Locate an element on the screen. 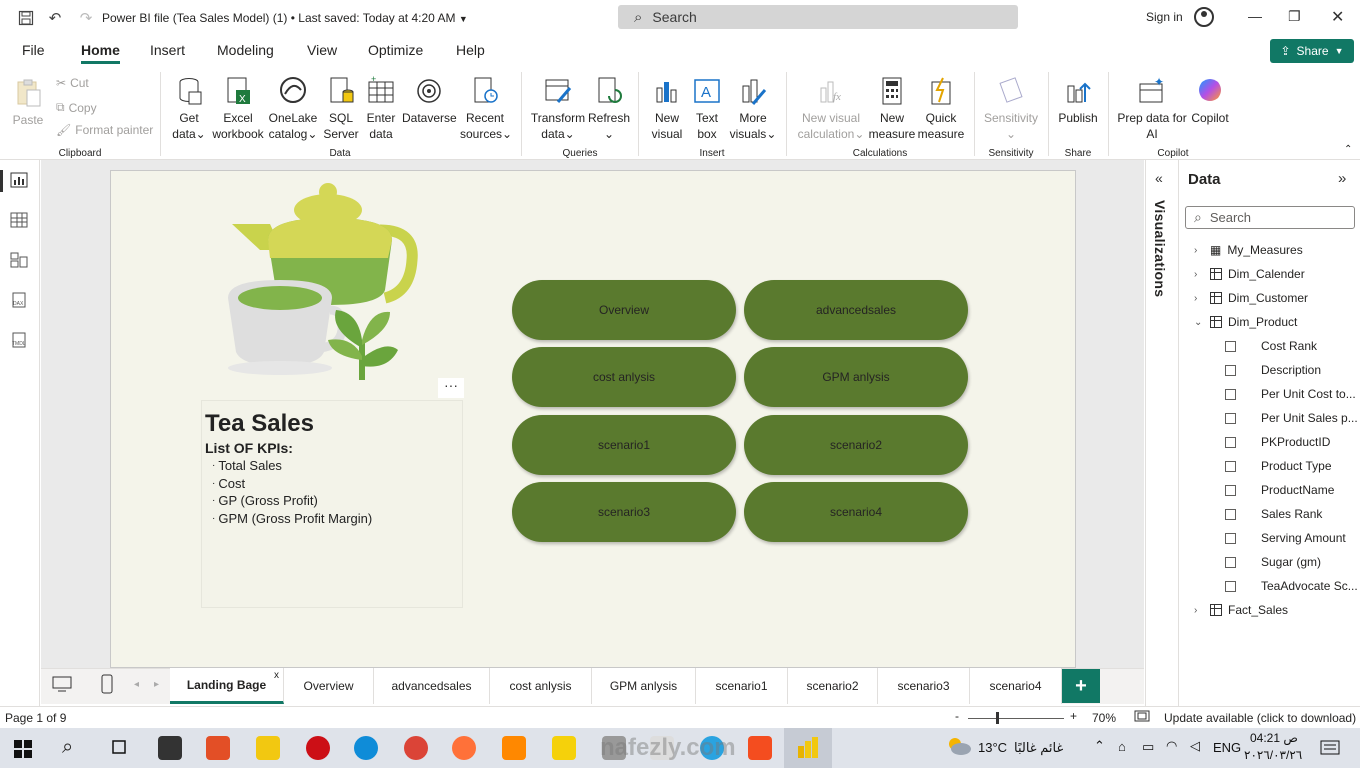 This screenshot has height=768, width=1360. copy-button: ⧉ Copy is located at coordinates (76, 107).